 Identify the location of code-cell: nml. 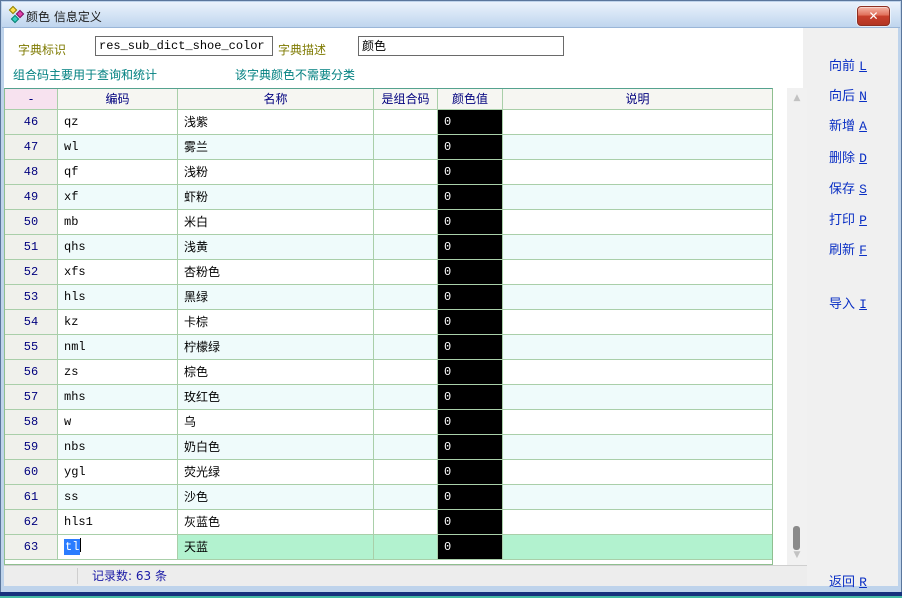
(118, 347).